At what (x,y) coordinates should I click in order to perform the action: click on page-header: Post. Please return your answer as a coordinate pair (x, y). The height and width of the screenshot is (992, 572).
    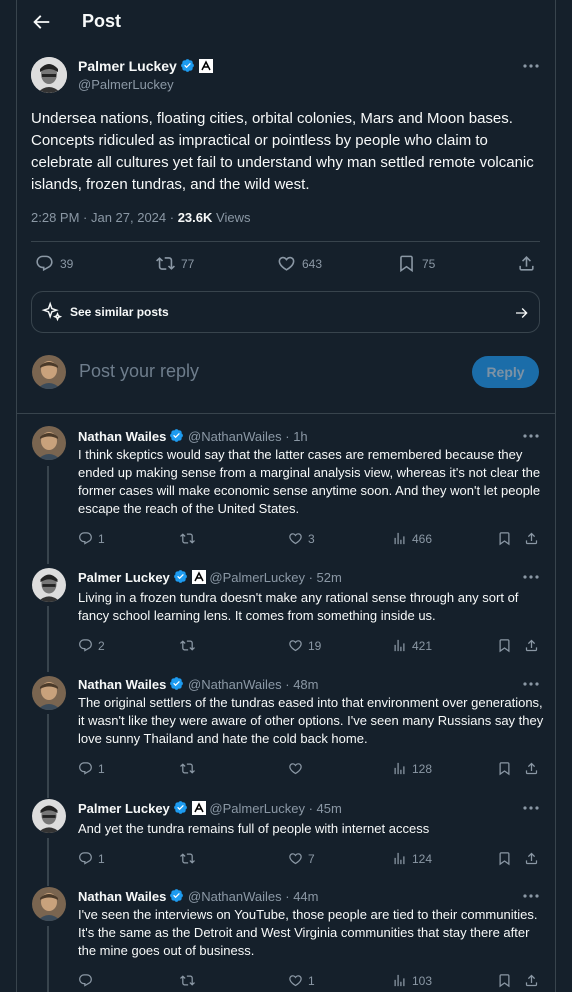
    Looking at the image, I should click on (286, 22).